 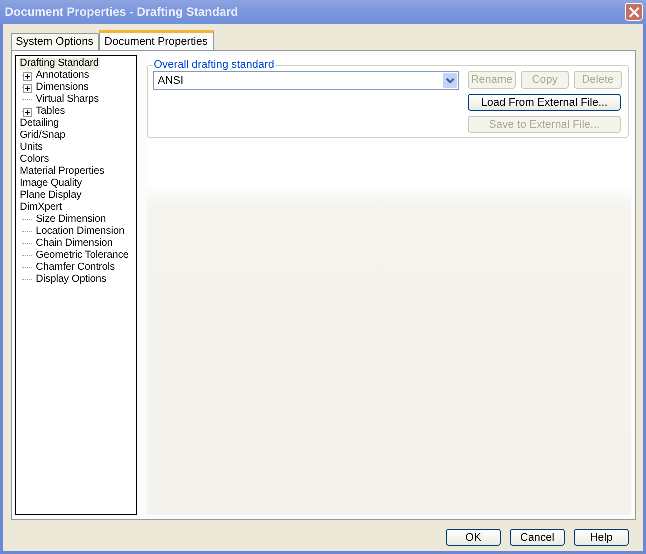 What do you see at coordinates (42, 136) in the screenshot?
I see `tree-item: Grid/Snap` at bounding box center [42, 136].